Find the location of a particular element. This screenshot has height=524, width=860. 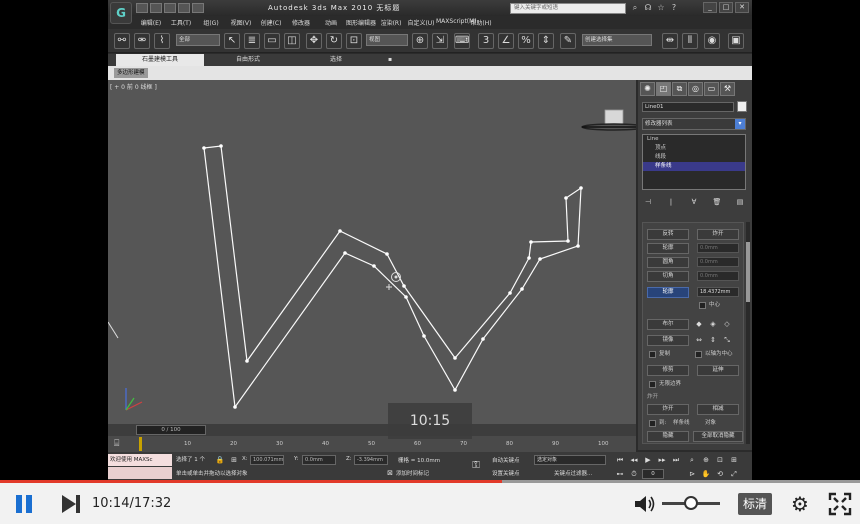

menu-help: 帮助(H) is located at coordinates (481, 22).